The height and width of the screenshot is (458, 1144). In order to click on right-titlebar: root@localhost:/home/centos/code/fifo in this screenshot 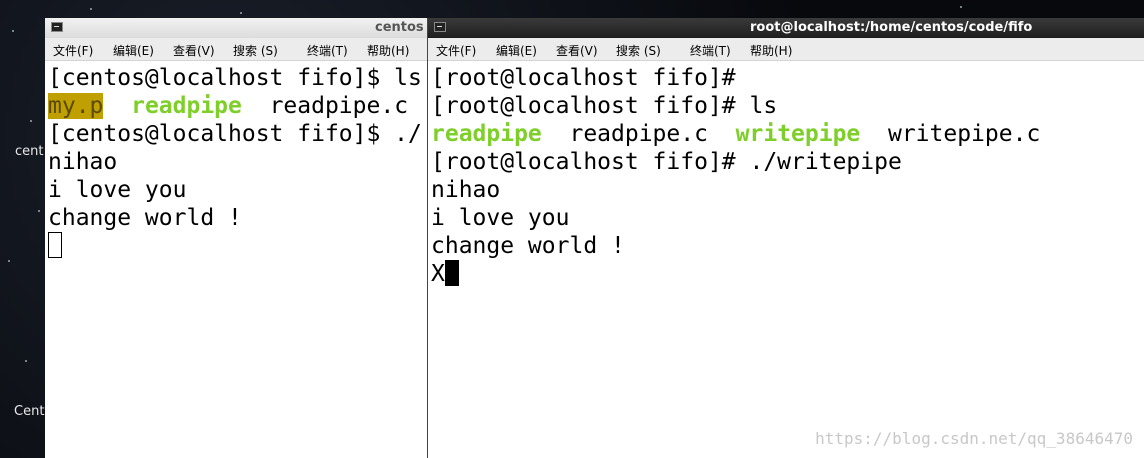, I will do `click(786, 28)`.